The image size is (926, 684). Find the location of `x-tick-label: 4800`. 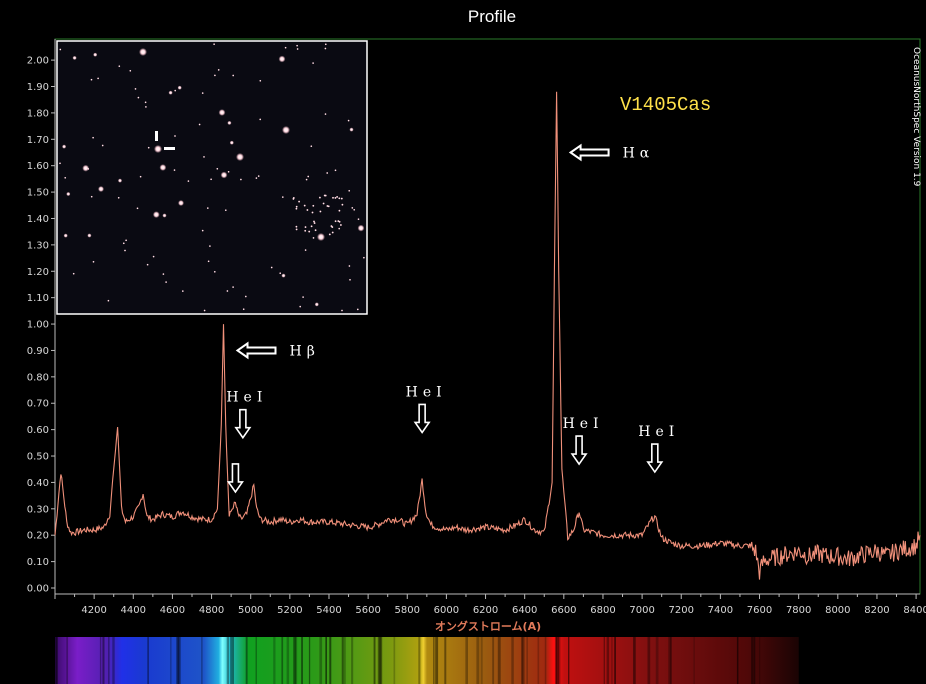

x-tick-label: 4800 is located at coordinates (211, 610).